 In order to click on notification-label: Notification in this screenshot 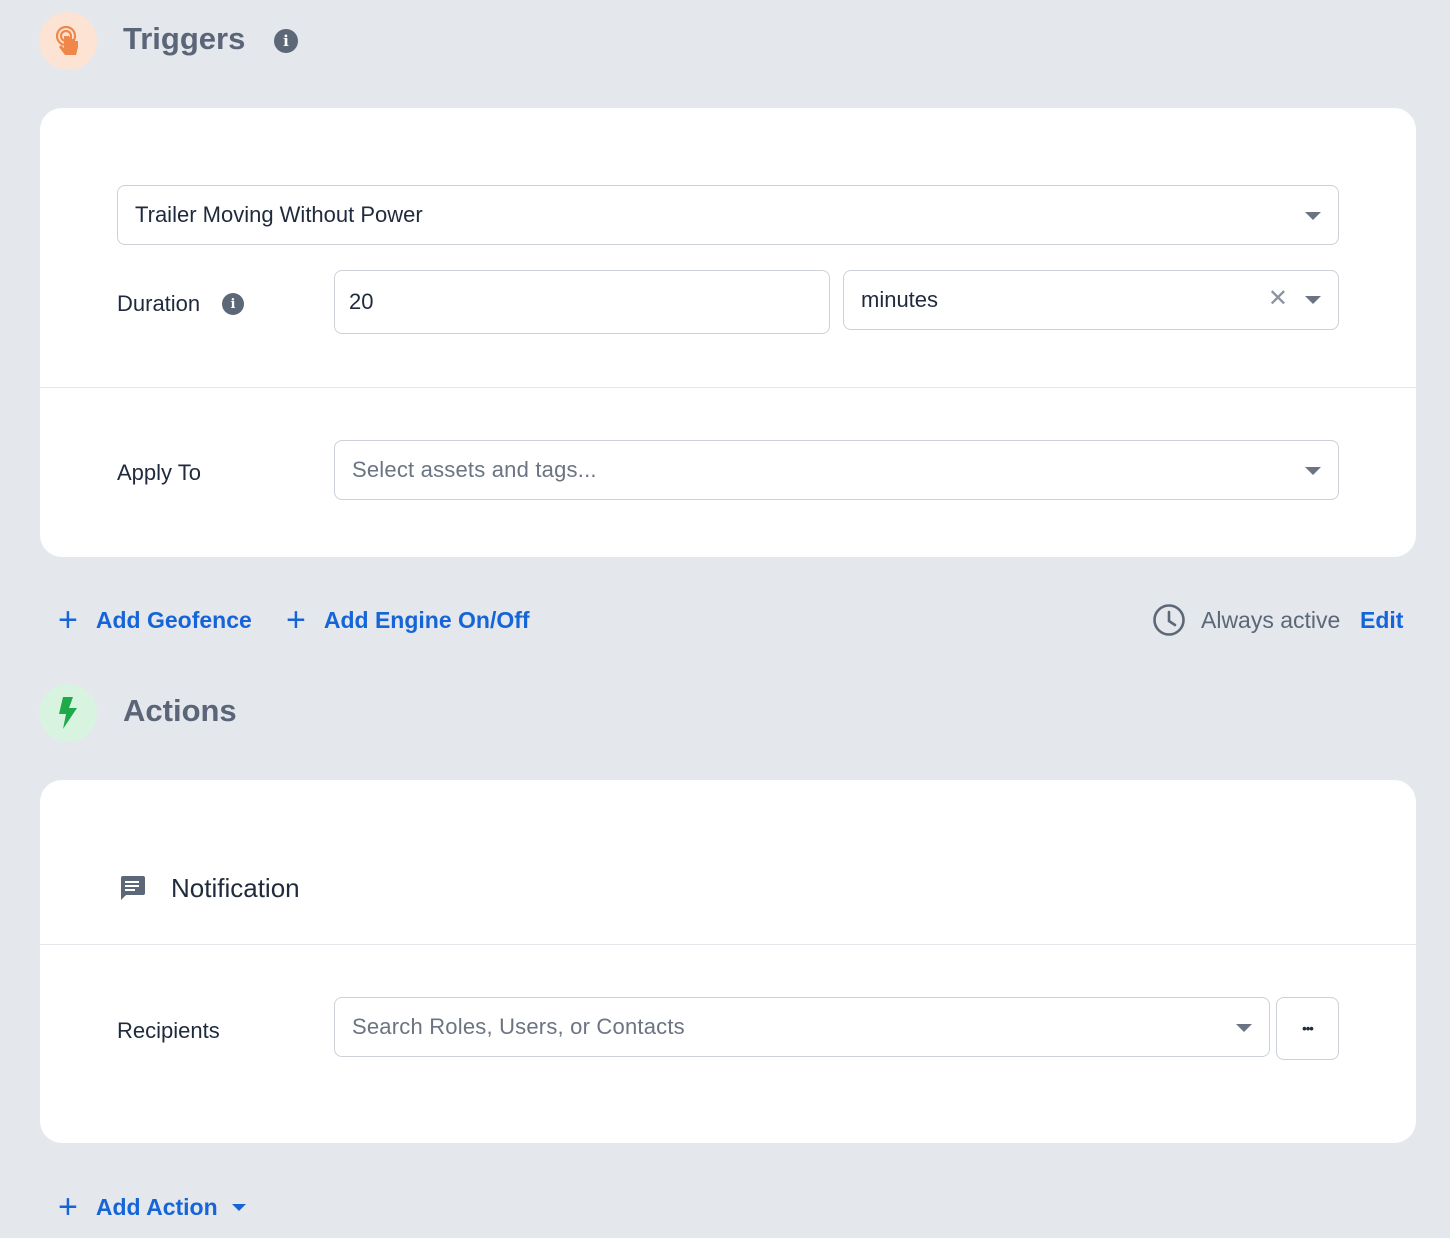, I will do `click(235, 888)`.